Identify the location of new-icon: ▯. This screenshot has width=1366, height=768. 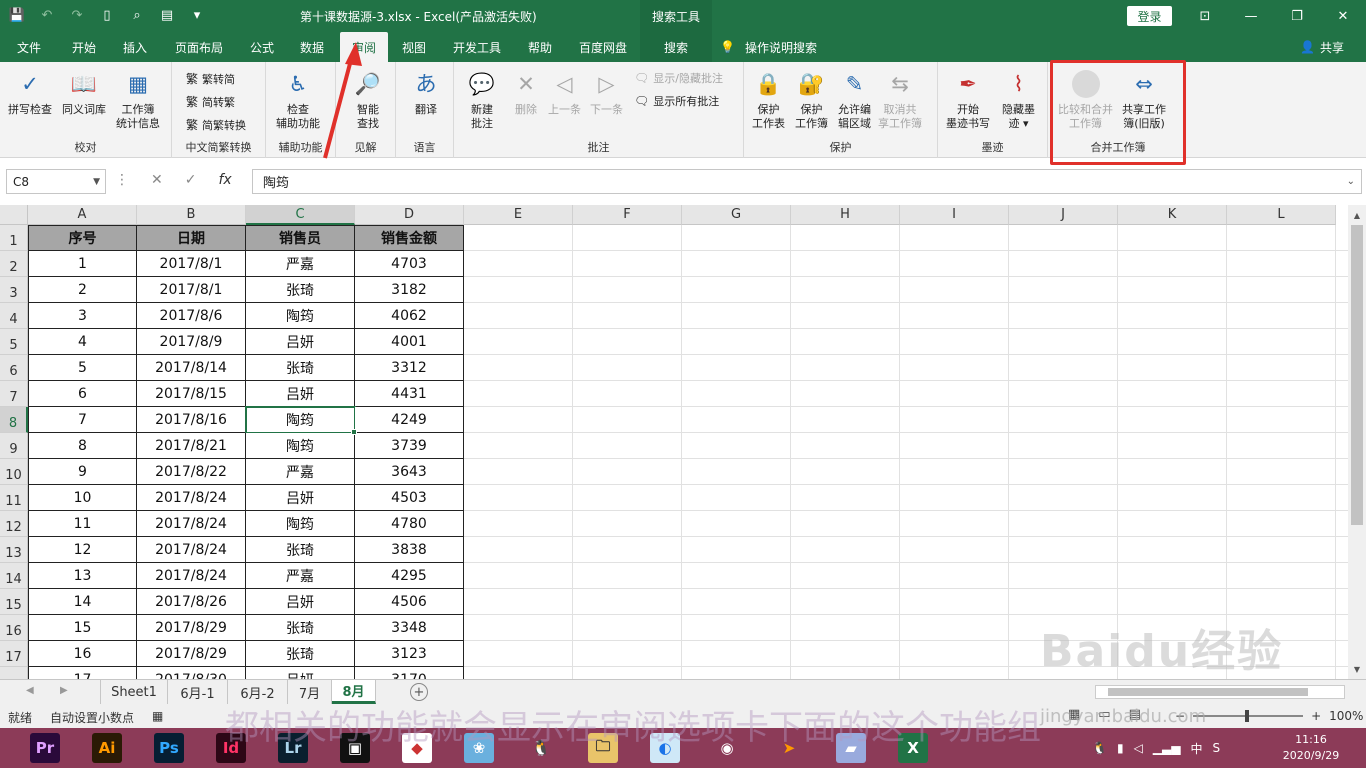
(107, 15).